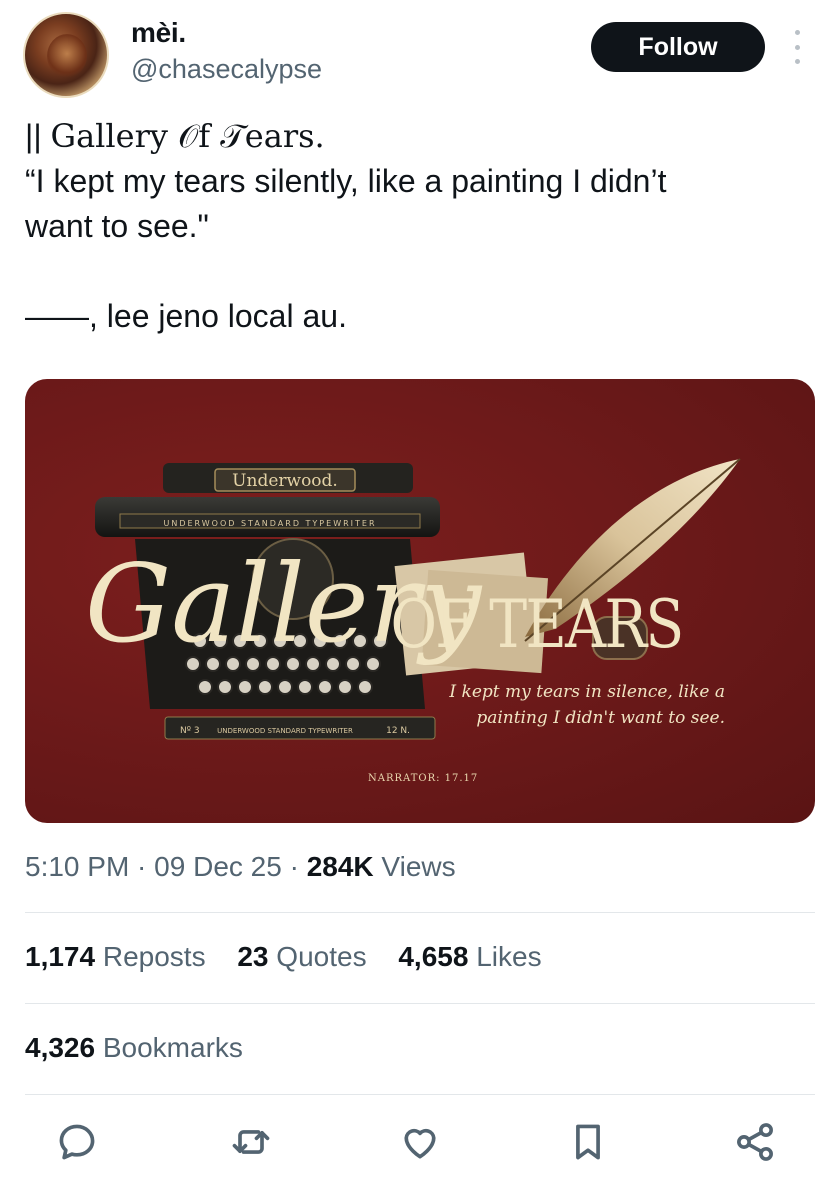  What do you see at coordinates (418, 866) in the screenshot?
I see `views-label: Views` at bounding box center [418, 866].